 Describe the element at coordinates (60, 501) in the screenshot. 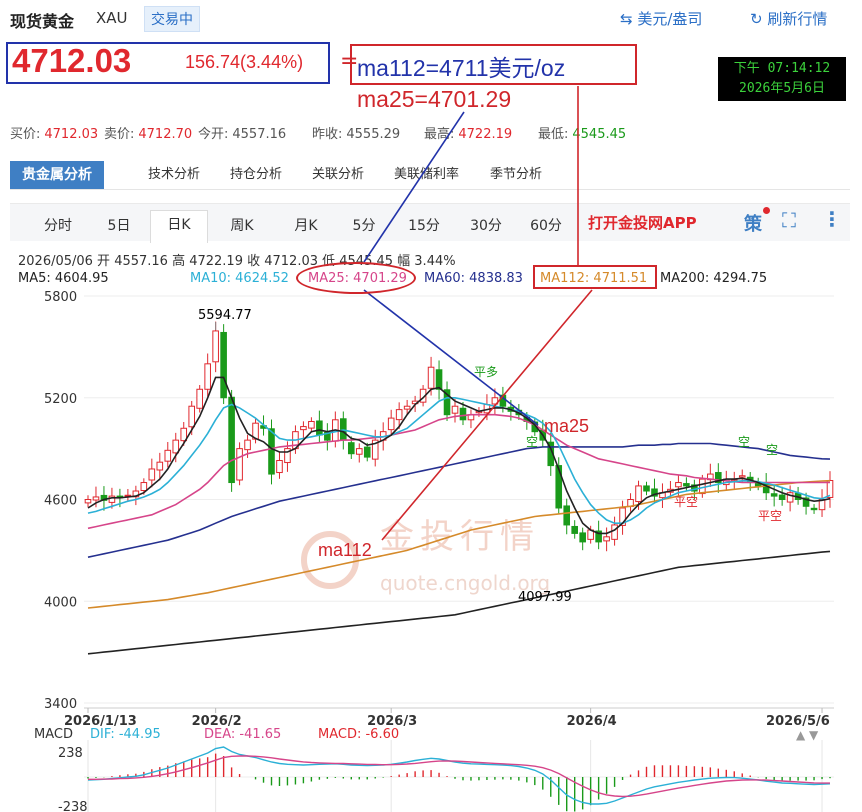

I see `y-tick-label: 4600` at that location.